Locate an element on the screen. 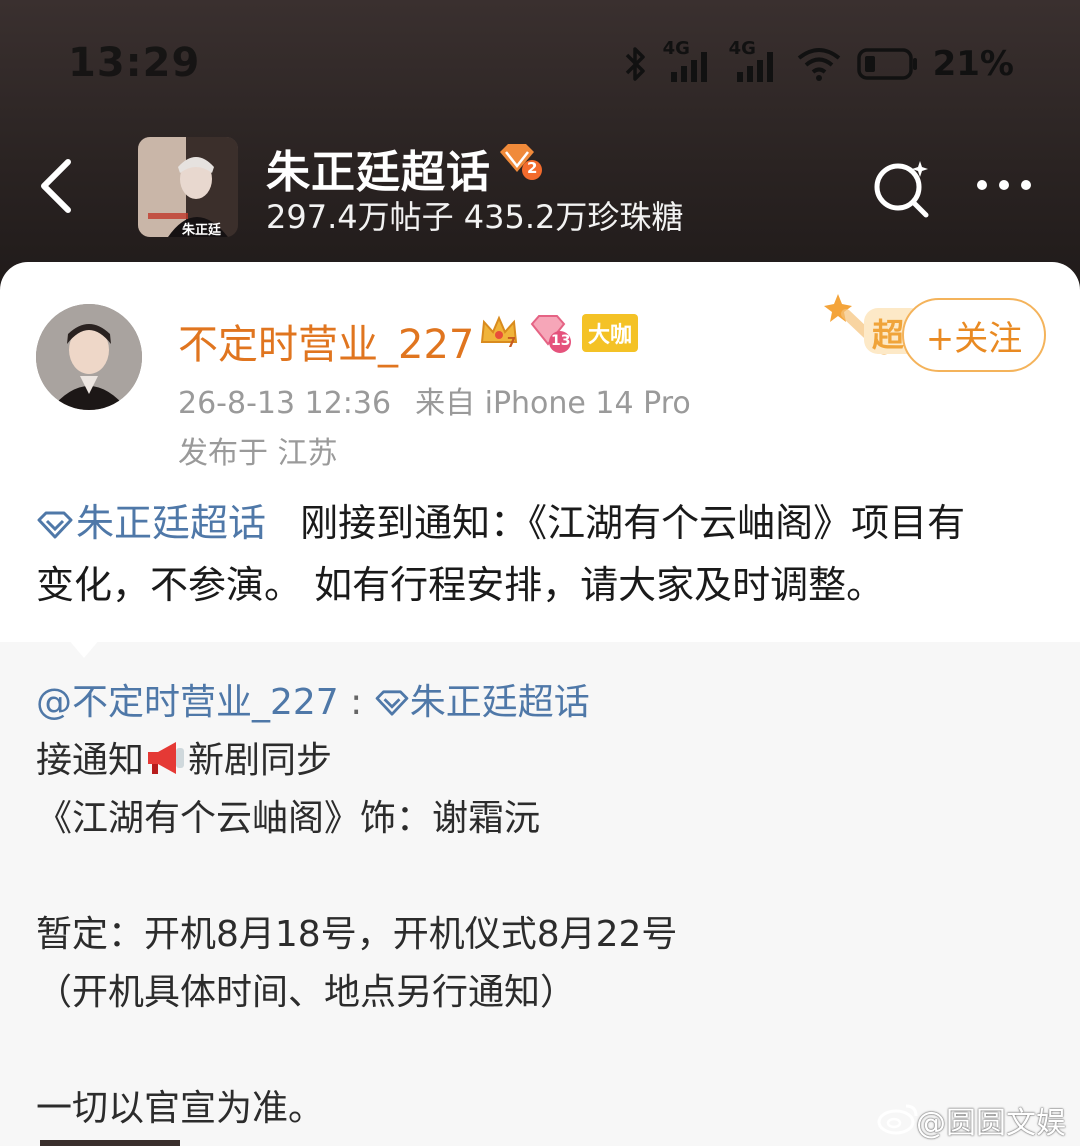  status-icons: 4G 4G 21% is located at coordinates (818, 62).